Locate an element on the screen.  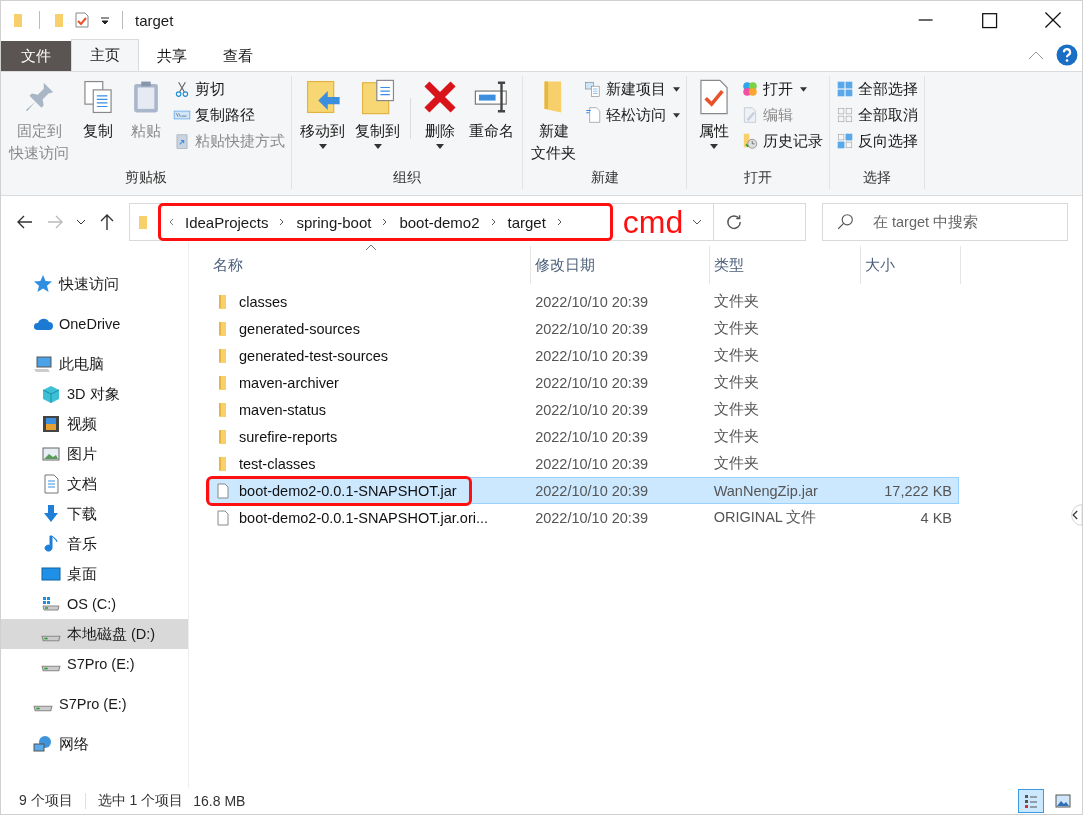
delete-icon is located at coordinates (440, 97).